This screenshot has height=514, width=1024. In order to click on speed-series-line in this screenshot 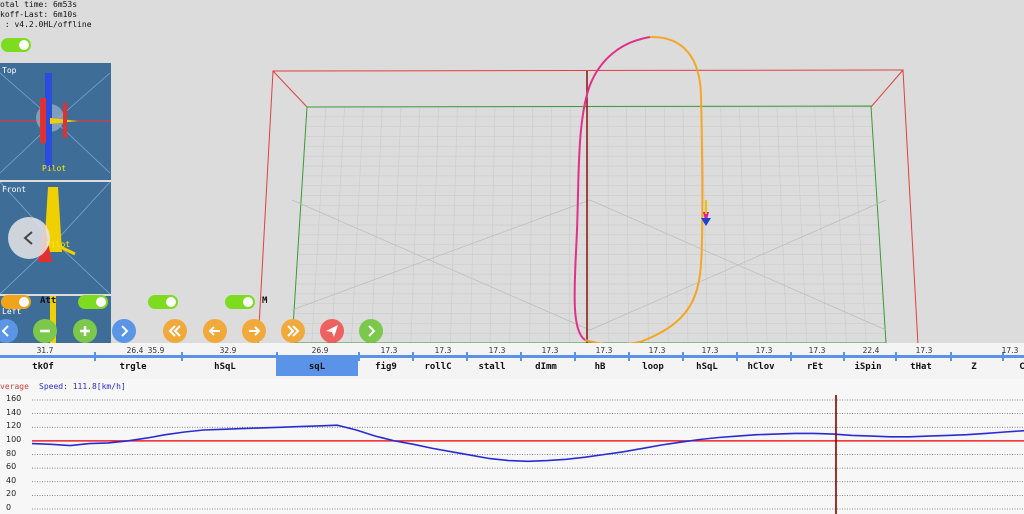, I will do `click(527, 443)`.